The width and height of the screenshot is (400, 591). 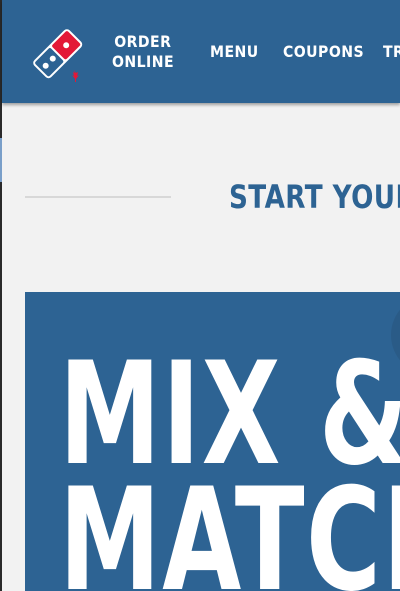 I want to click on nav-menu: MENU, so click(x=234, y=52).